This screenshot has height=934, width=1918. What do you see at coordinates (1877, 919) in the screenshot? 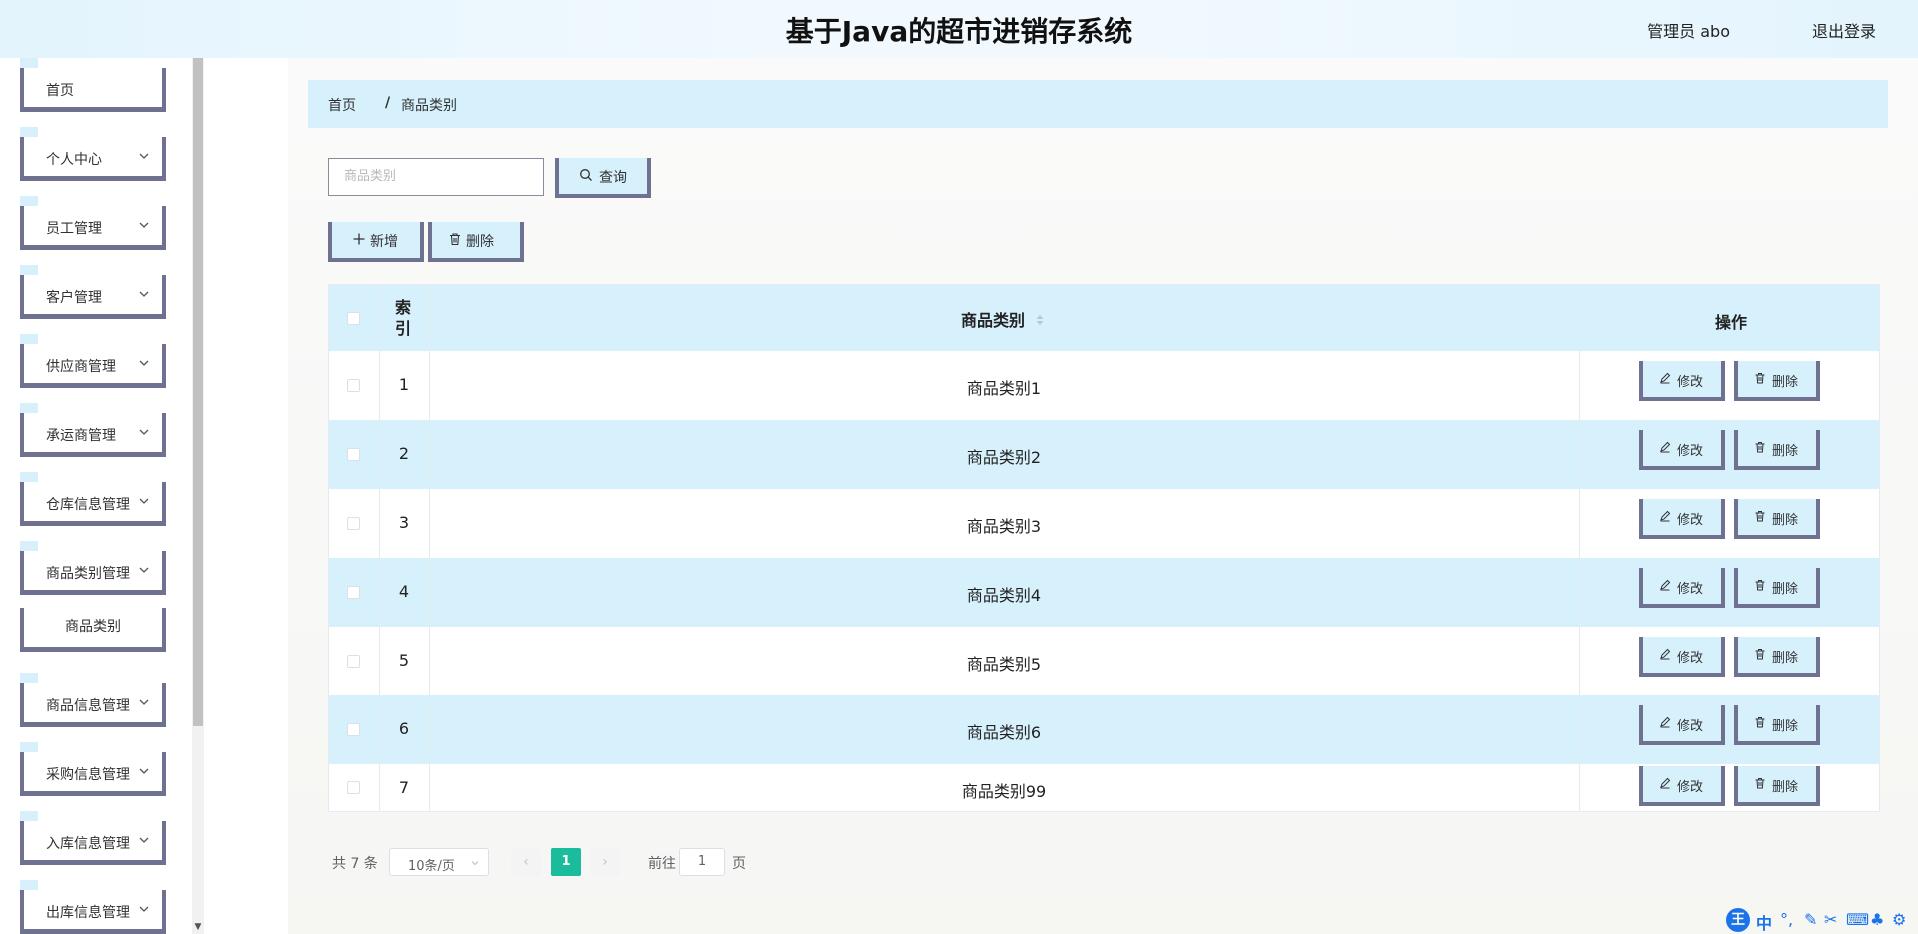
I see `shirt-icon: ♣` at bounding box center [1877, 919].